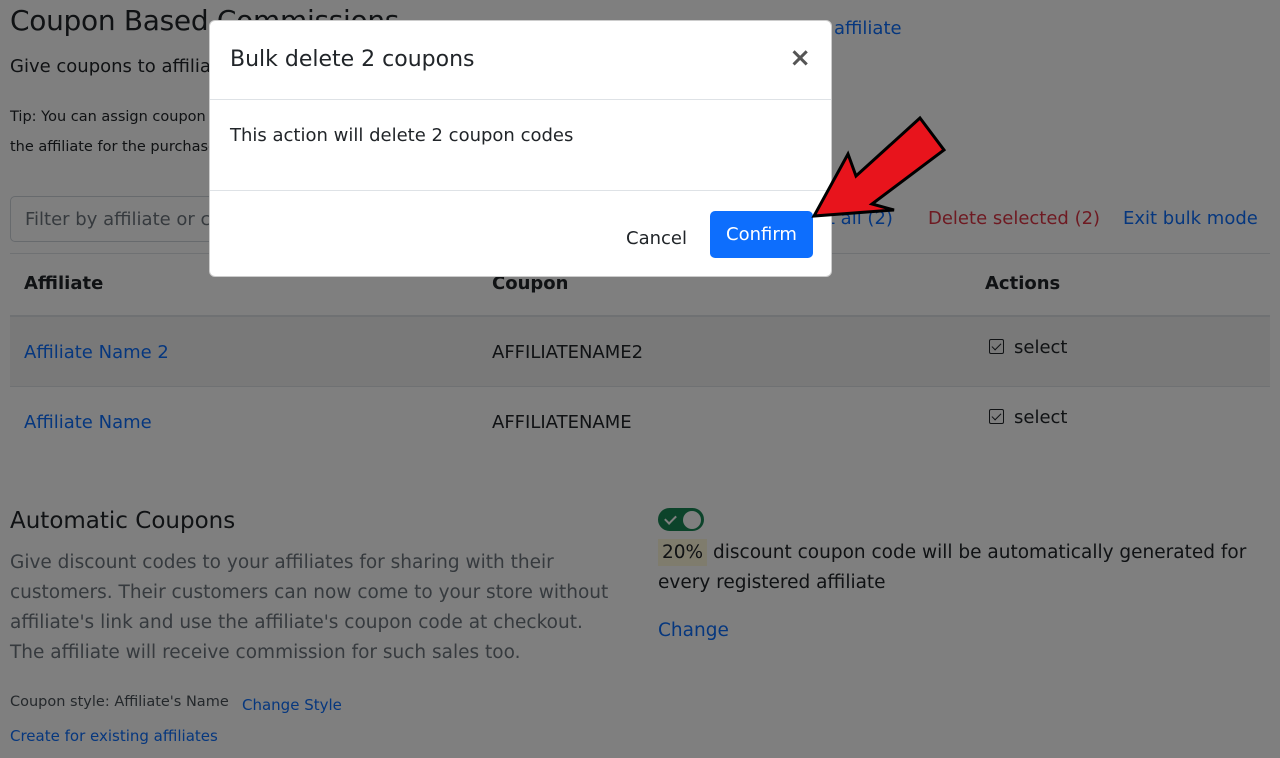 Image resolution: width=1280 pixels, height=758 pixels. Describe the element at coordinates (352, 59) in the screenshot. I see `modal-title: Bulk delete 2 coupons` at that location.